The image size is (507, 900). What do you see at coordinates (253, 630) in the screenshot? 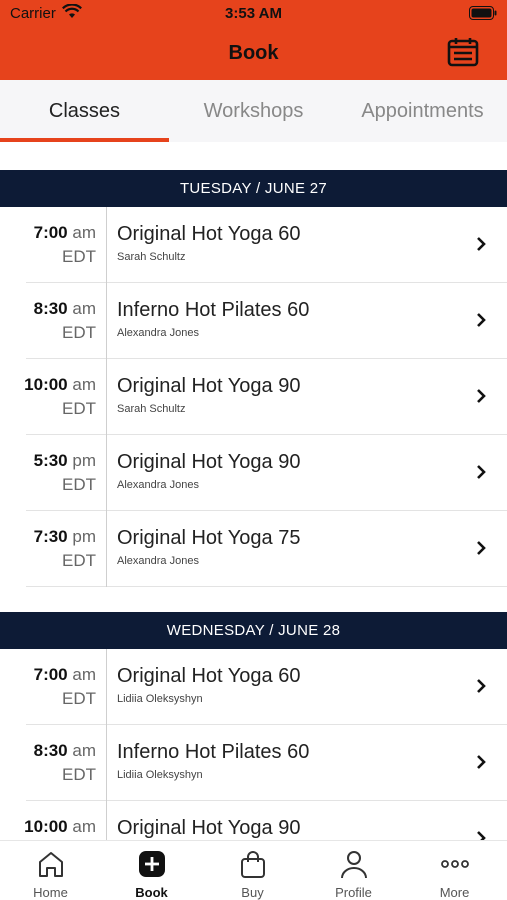
I see `day-header: WEDNESDAY / JUNE 28` at bounding box center [253, 630].